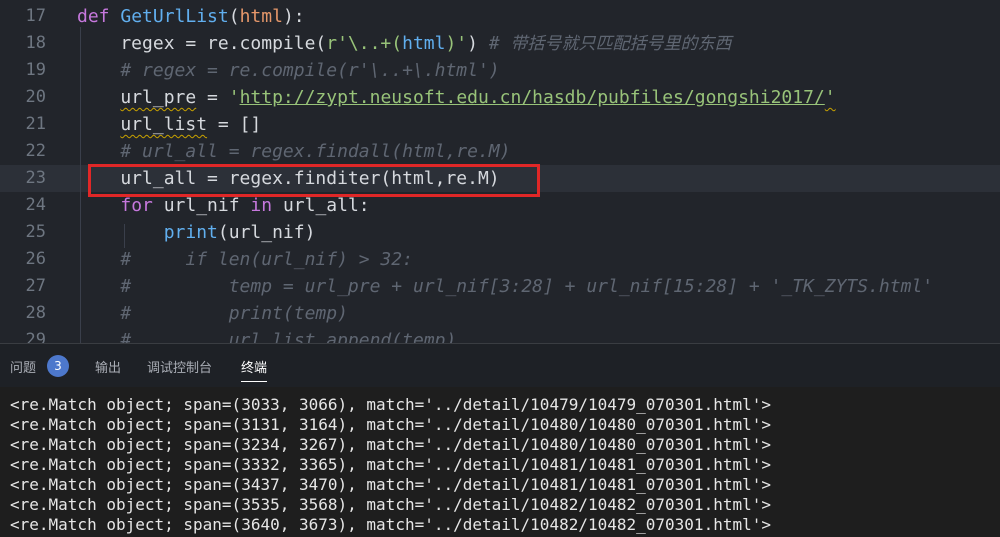 The width and height of the screenshot is (1000, 537). Describe the element at coordinates (500, 365) in the screenshot. I see `panel-tab-bar: 问题 3 输出 调试控制台 终端` at that location.